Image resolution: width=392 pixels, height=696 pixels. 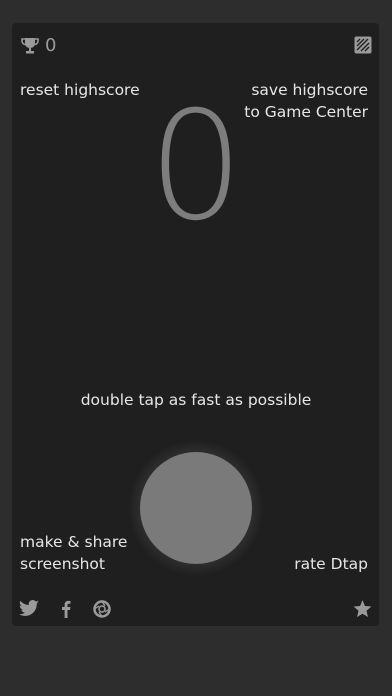 I want to click on camera-svg, so click(x=102, y=609).